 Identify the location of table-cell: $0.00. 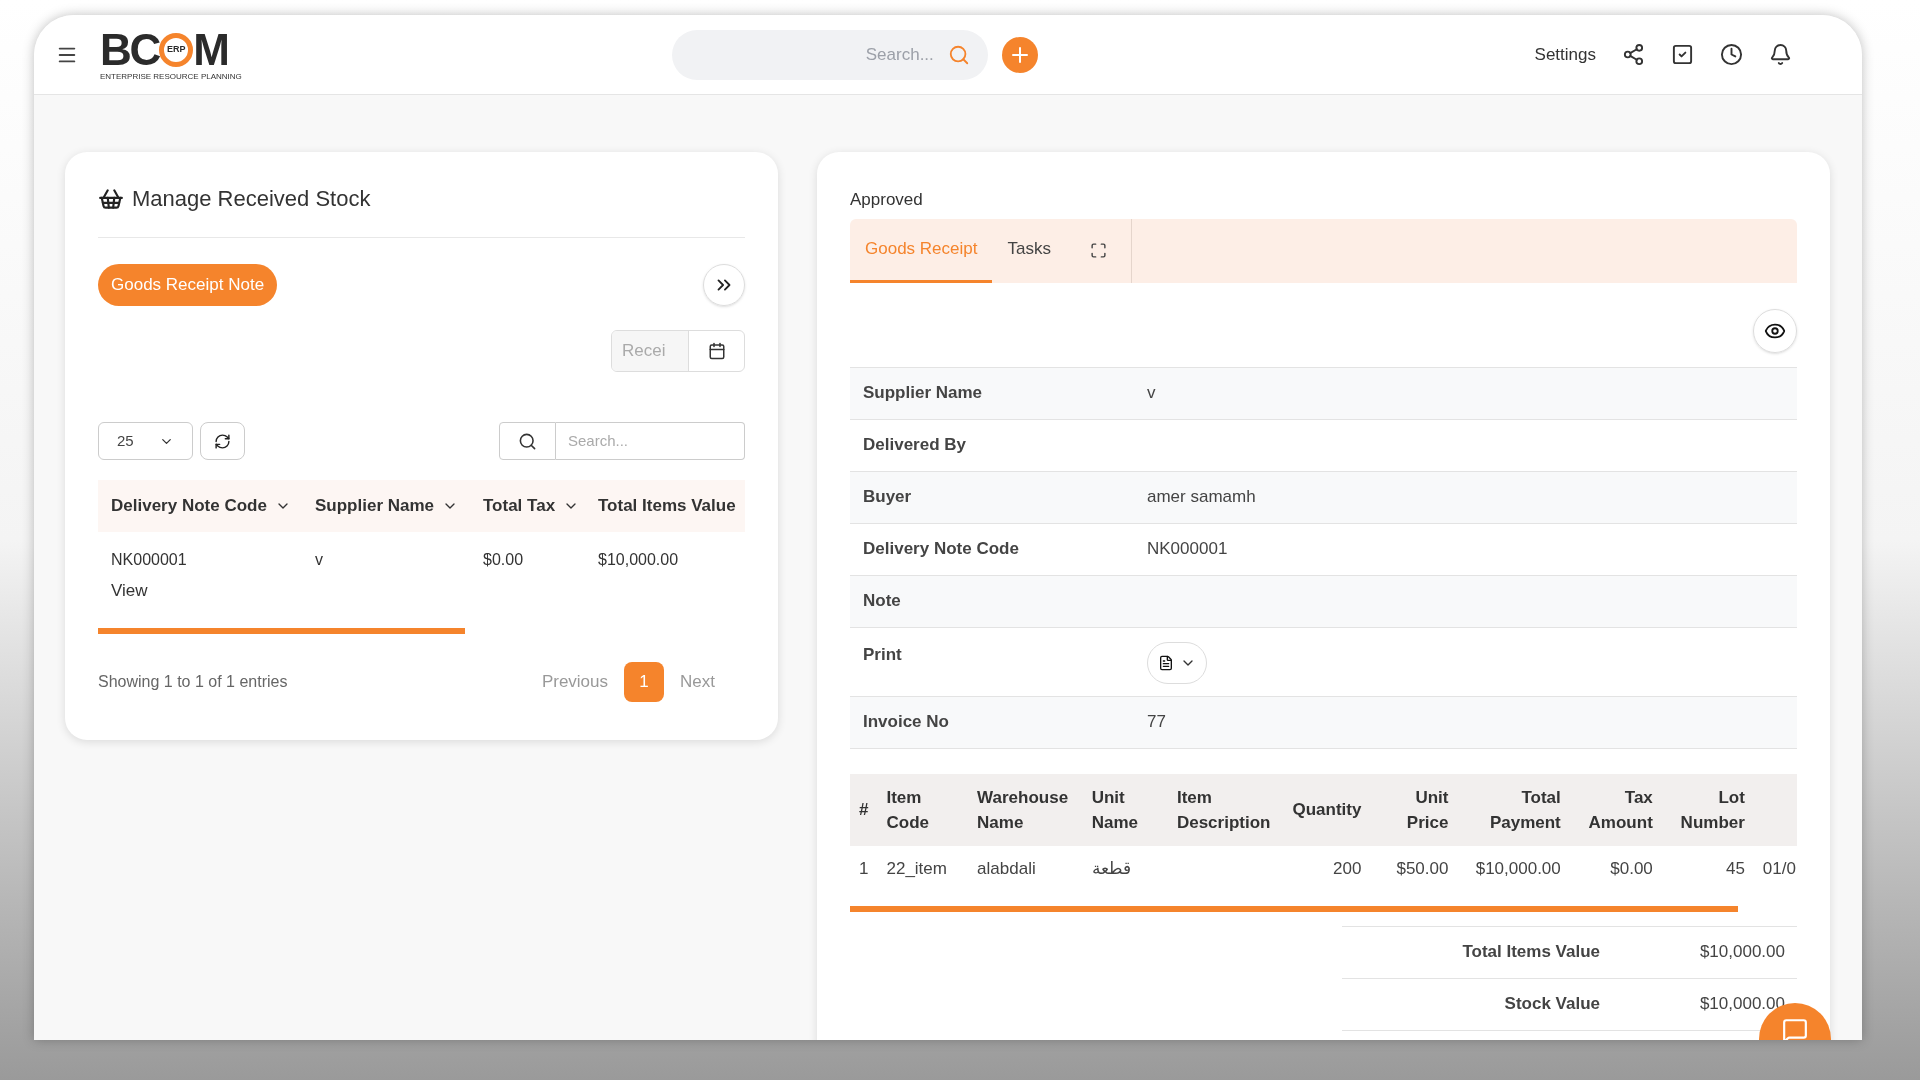
(1631, 868).